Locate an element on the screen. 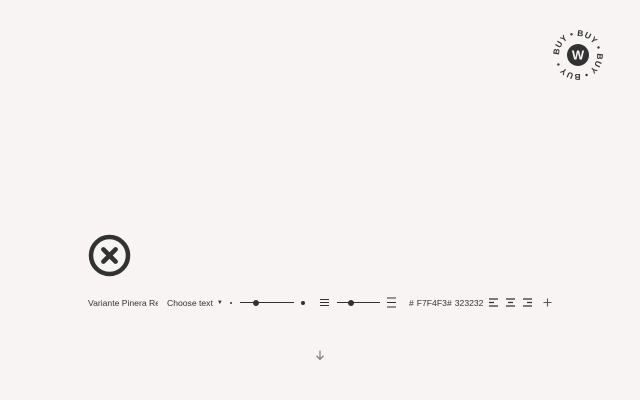 This screenshot has width=640, height=400. font-size-slider is located at coordinates (267, 303).